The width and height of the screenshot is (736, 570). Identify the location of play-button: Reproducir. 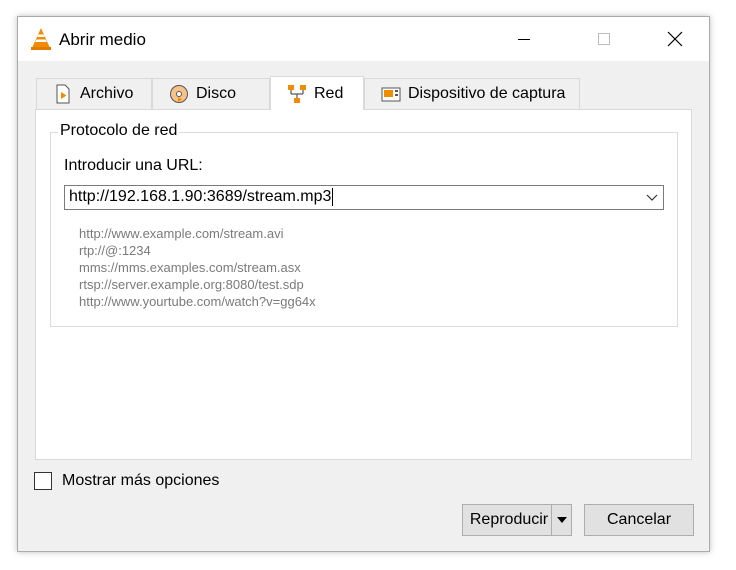
(507, 520).